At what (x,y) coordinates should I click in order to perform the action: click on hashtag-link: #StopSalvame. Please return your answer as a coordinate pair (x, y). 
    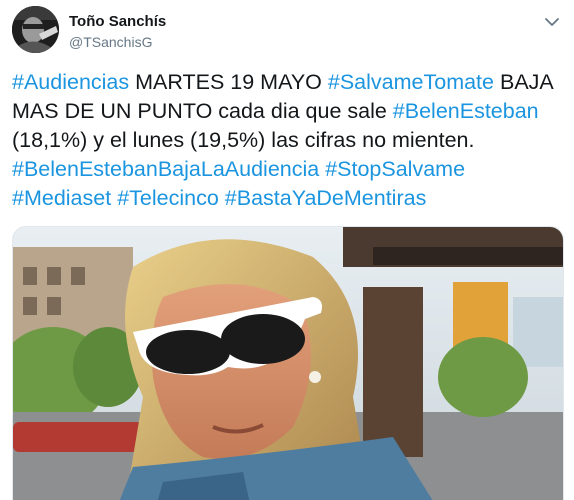
    Looking at the image, I should click on (395, 169).